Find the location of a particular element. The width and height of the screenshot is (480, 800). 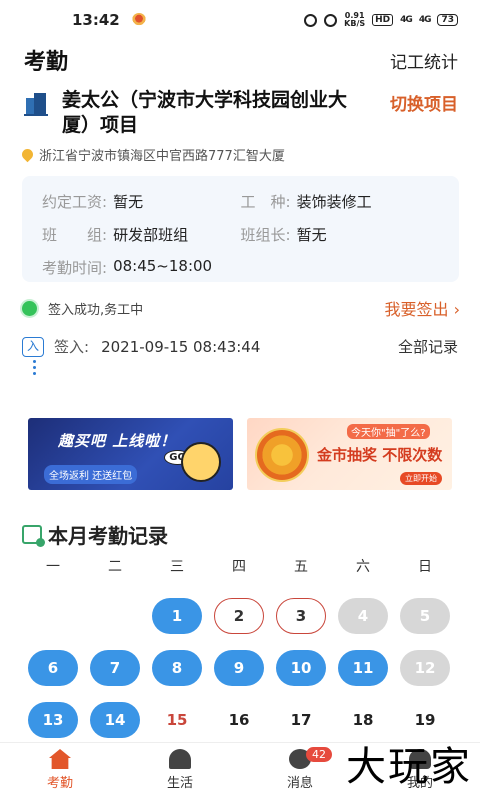

calendar-day-cell: 13 is located at coordinates (53, 720).